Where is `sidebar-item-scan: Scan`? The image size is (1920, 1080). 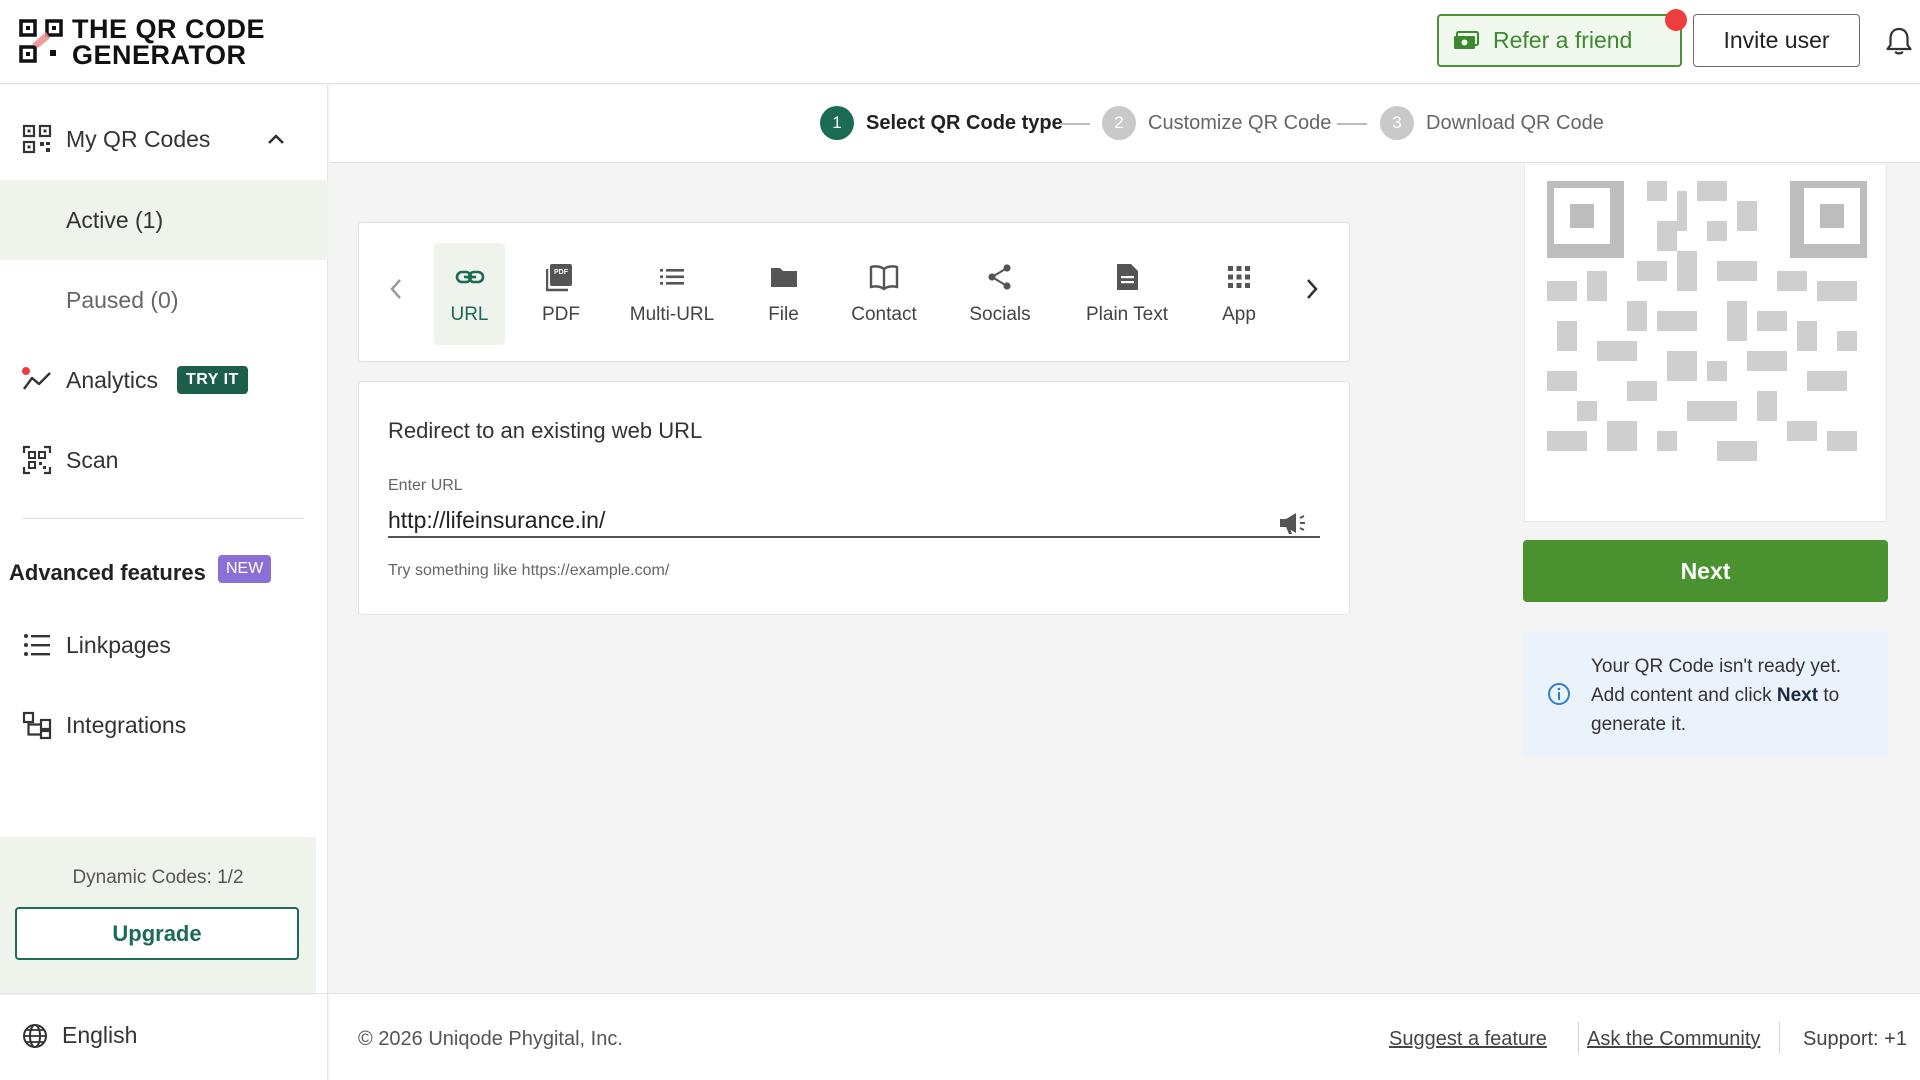 sidebar-item-scan: Scan is located at coordinates (164, 460).